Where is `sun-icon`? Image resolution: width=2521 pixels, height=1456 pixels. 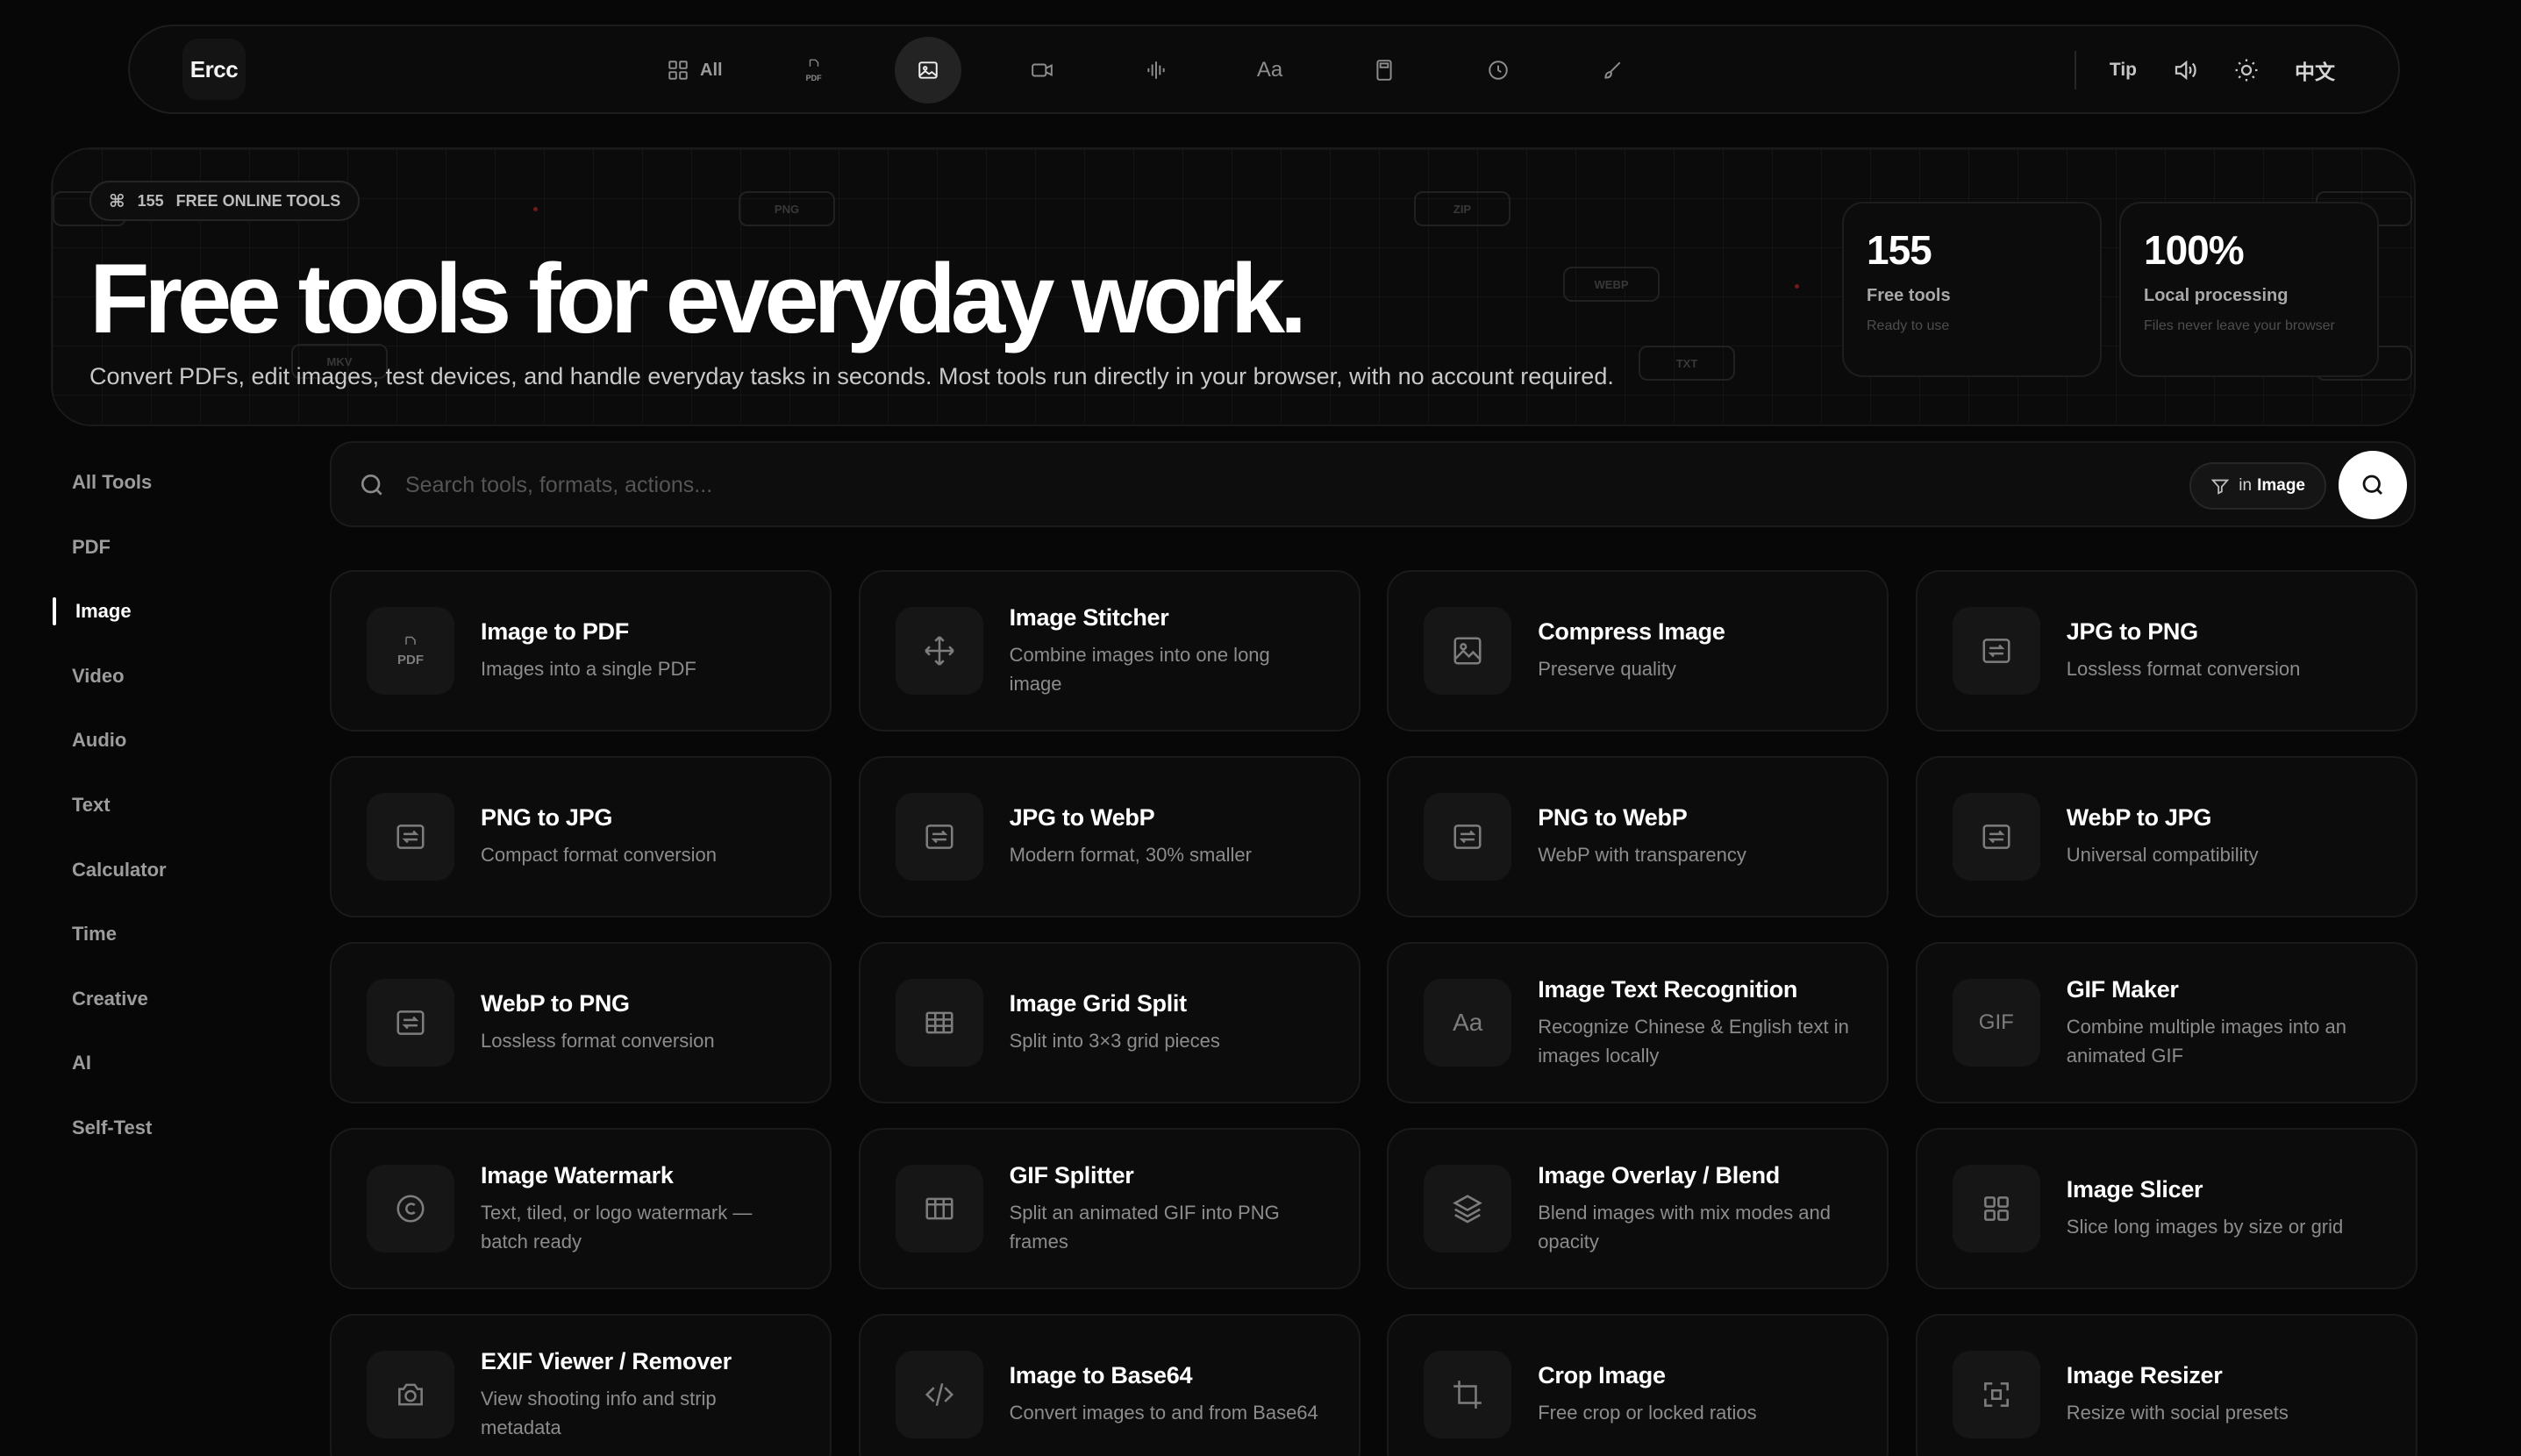
sun-icon is located at coordinates (2247, 70).